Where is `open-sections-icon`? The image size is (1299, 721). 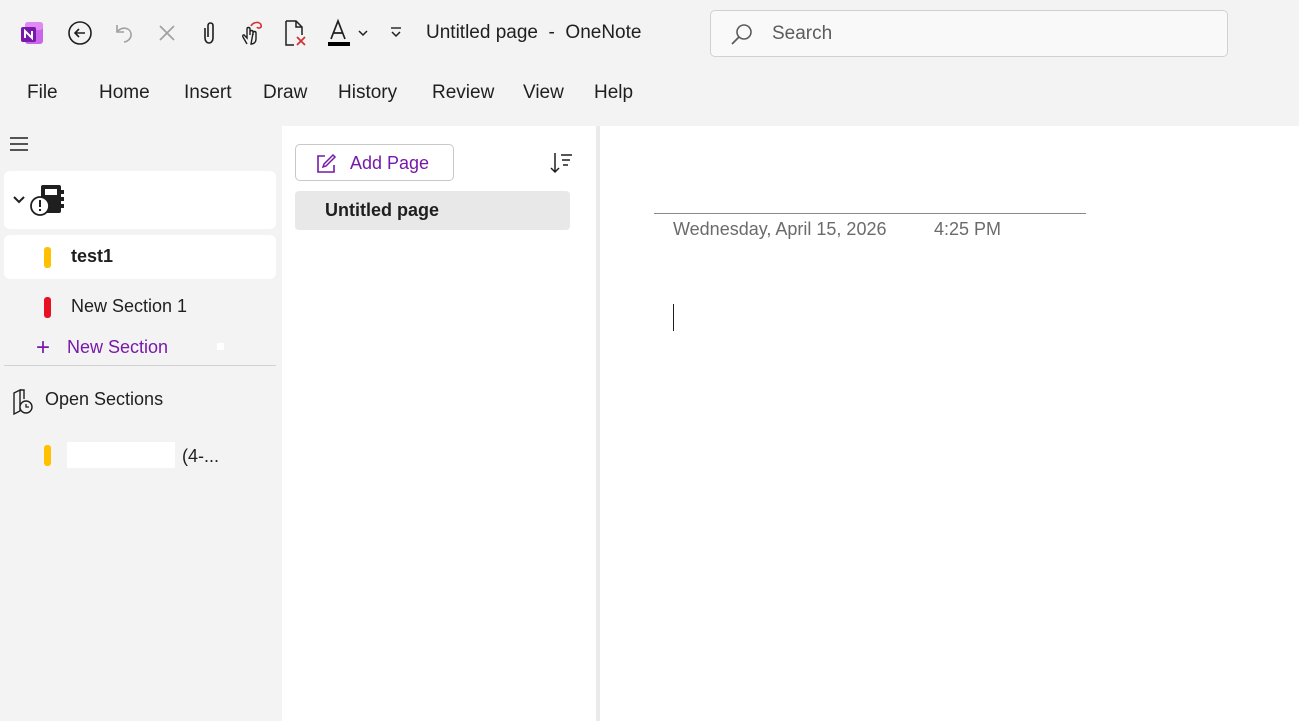 open-sections-icon is located at coordinates (23, 404).